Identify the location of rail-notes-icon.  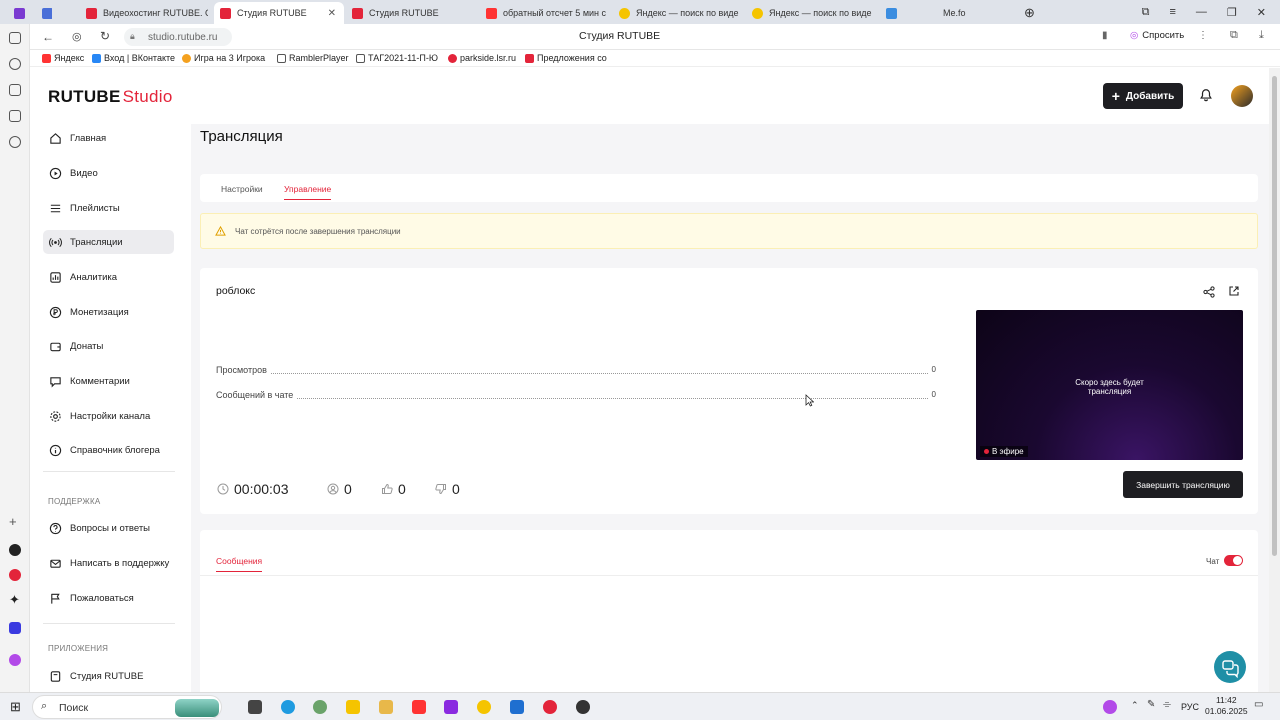
(15, 116).